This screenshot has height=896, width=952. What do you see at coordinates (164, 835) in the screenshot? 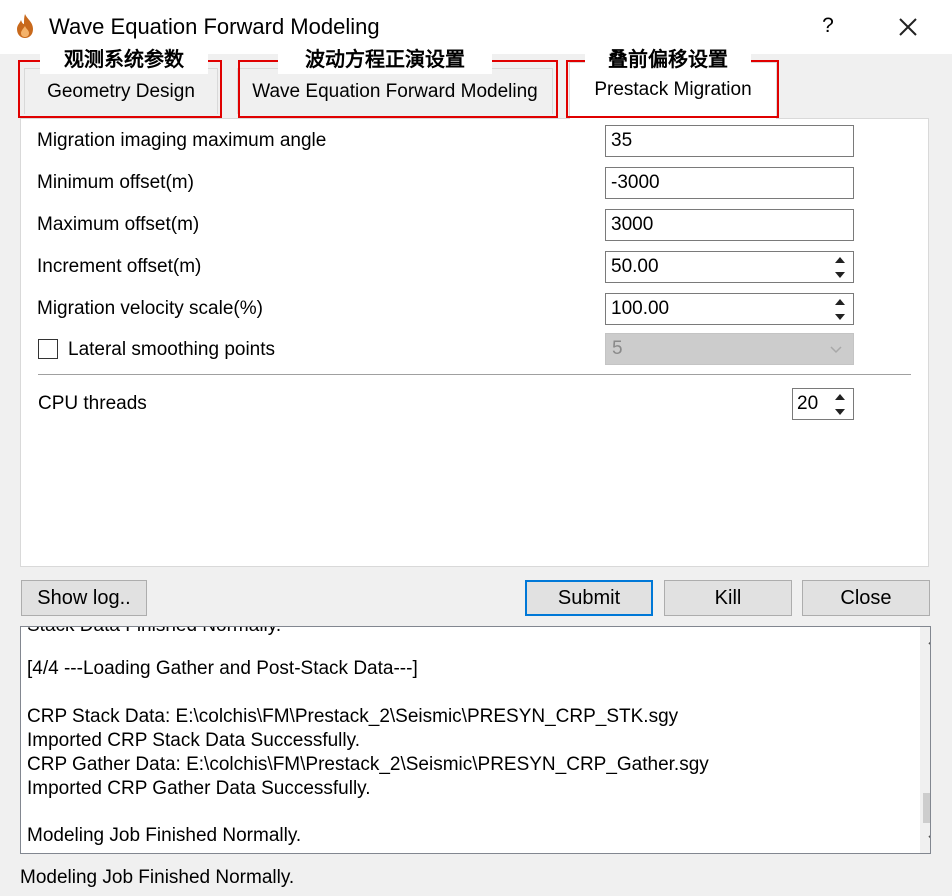
I see `log-line: Modeling Job Finished Normally.` at bounding box center [164, 835].